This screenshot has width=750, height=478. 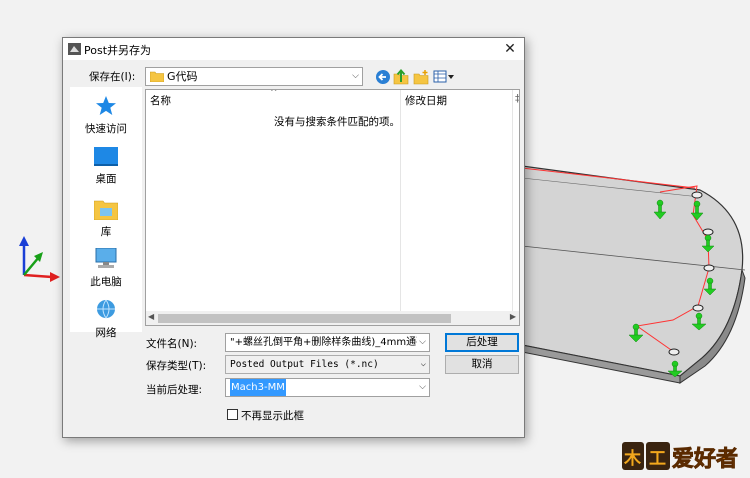 I want to click on scroll-left-icon: ◀, so click(x=151, y=316).